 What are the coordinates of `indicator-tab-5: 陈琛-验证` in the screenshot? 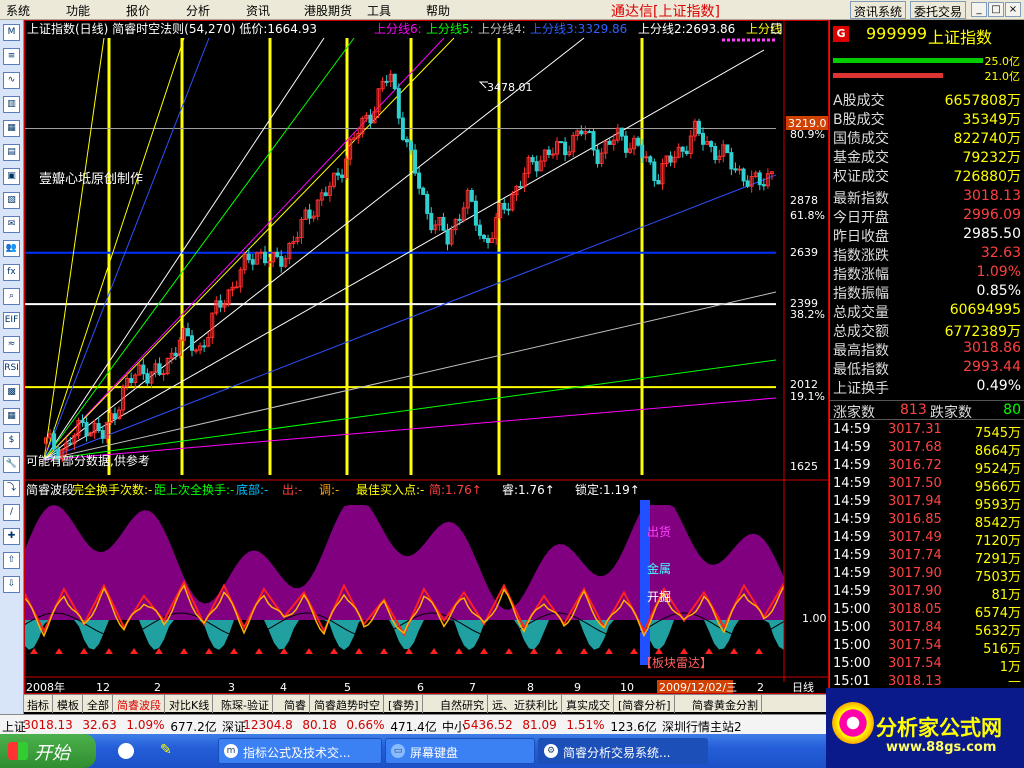 It's located at (245, 704).